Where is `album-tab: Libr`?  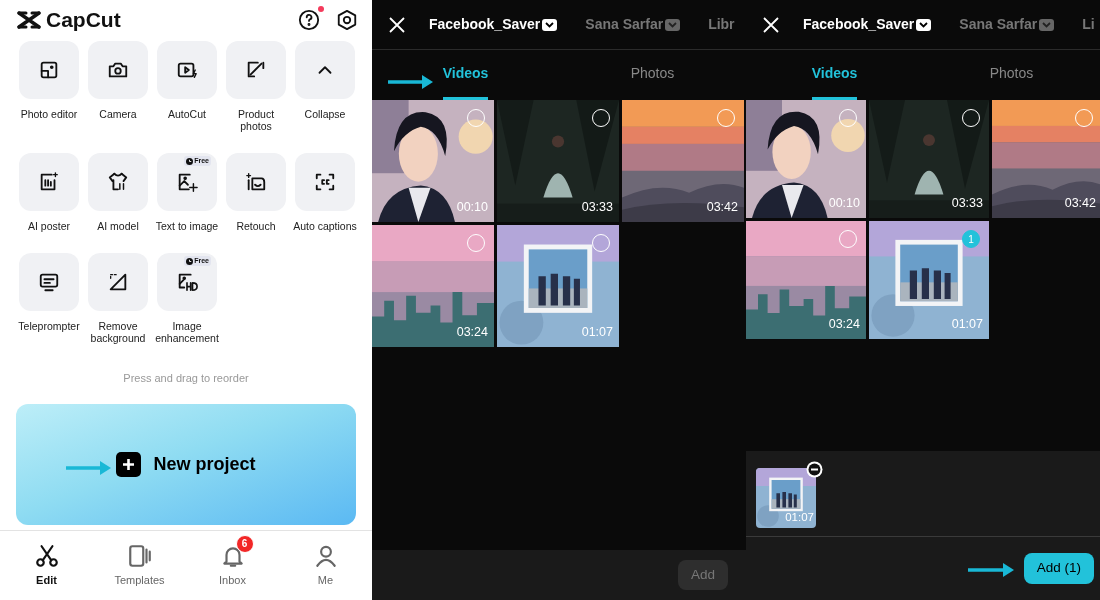 album-tab: Libr is located at coordinates (721, 24).